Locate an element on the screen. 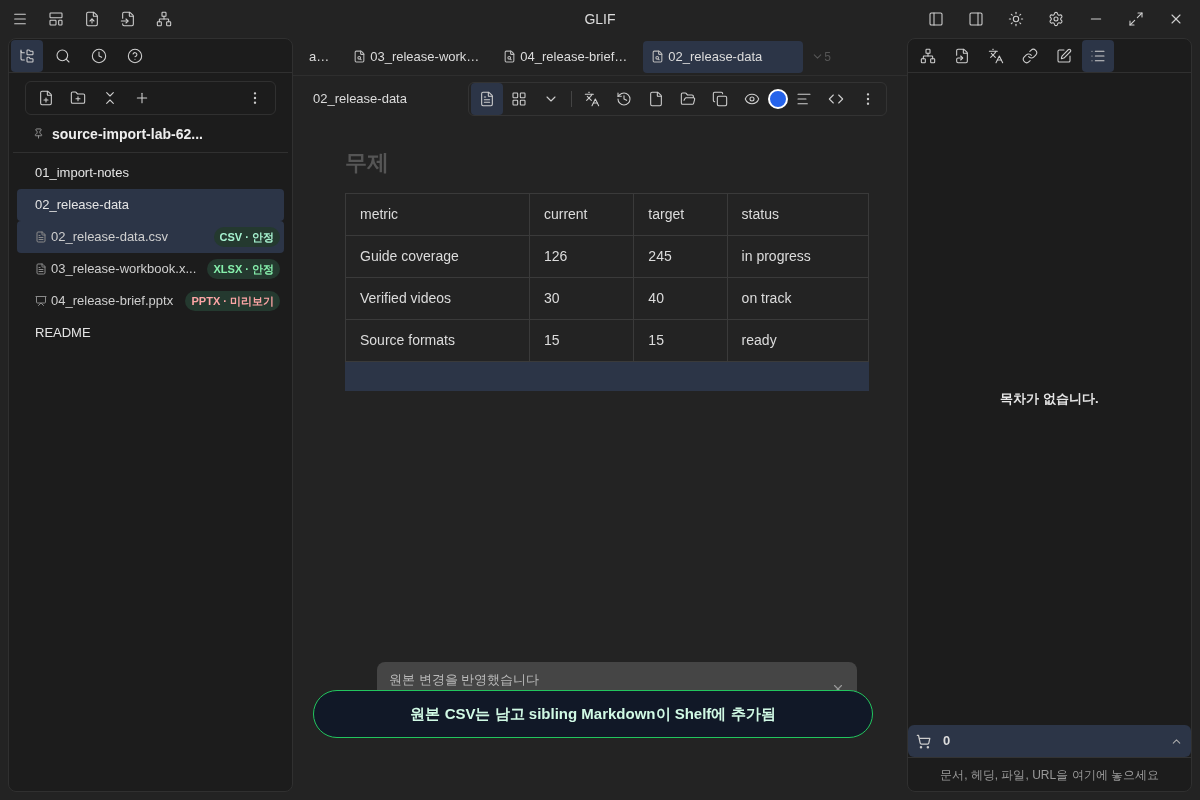 This screenshot has width=1200, height=800. table-cell: 40 is located at coordinates (680, 298).